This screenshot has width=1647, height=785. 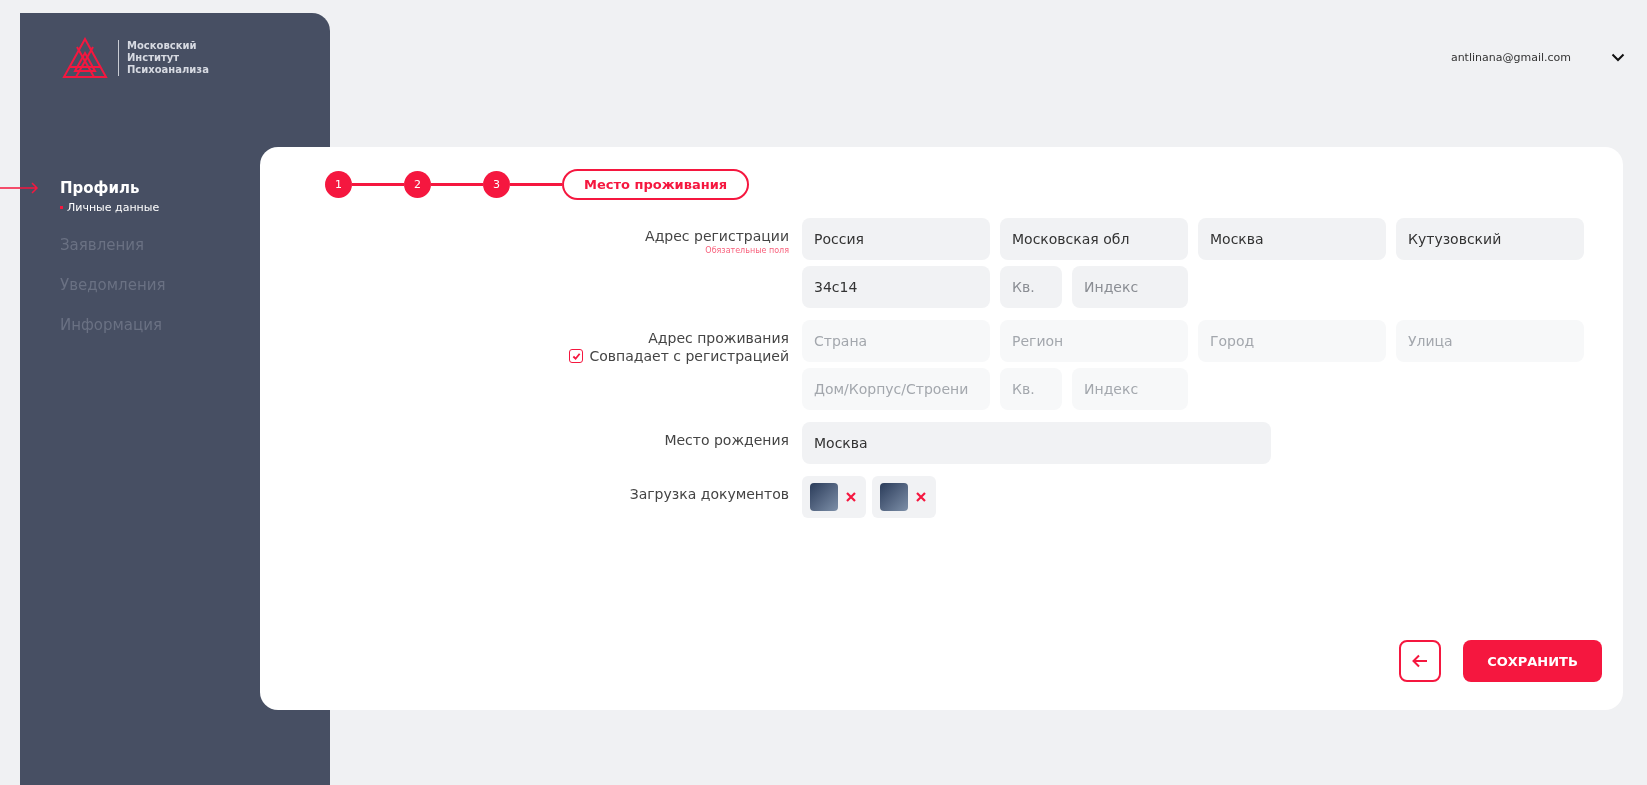 I want to click on user-email: antlinana@gmail.com, so click(x=1510, y=57).